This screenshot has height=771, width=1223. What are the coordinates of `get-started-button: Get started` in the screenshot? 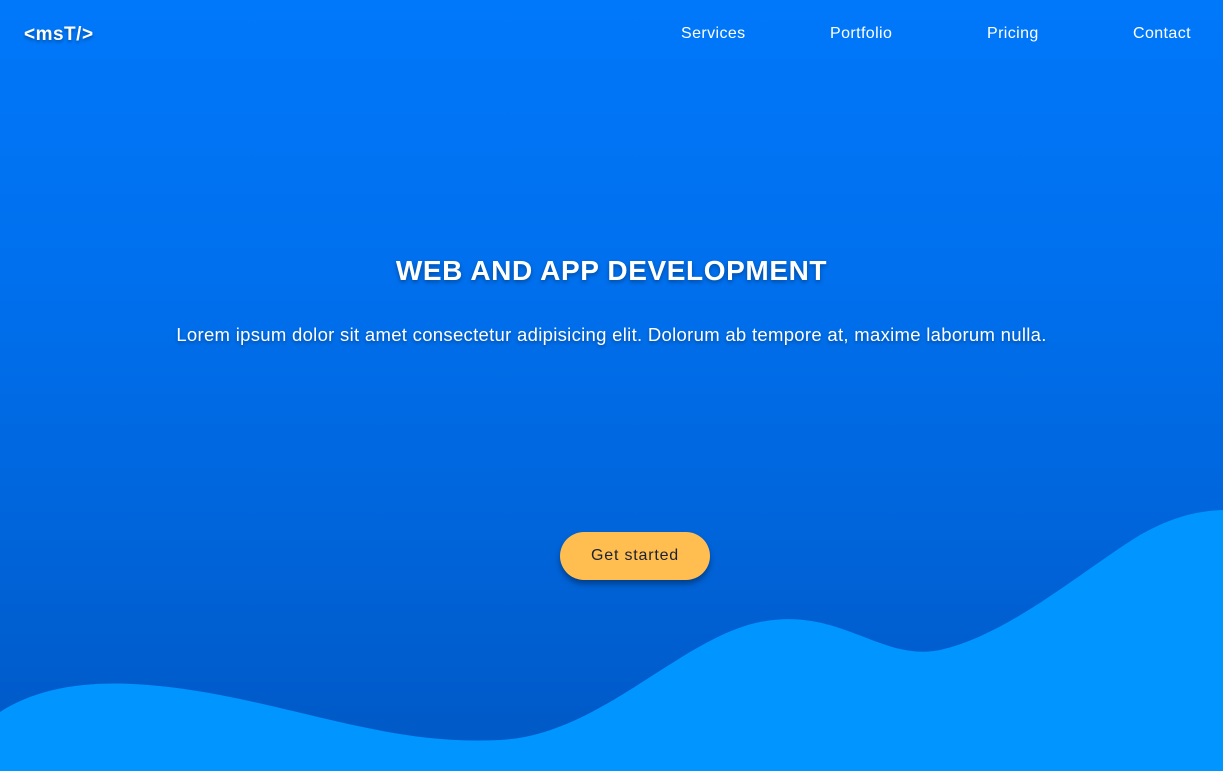 It's located at (635, 556).